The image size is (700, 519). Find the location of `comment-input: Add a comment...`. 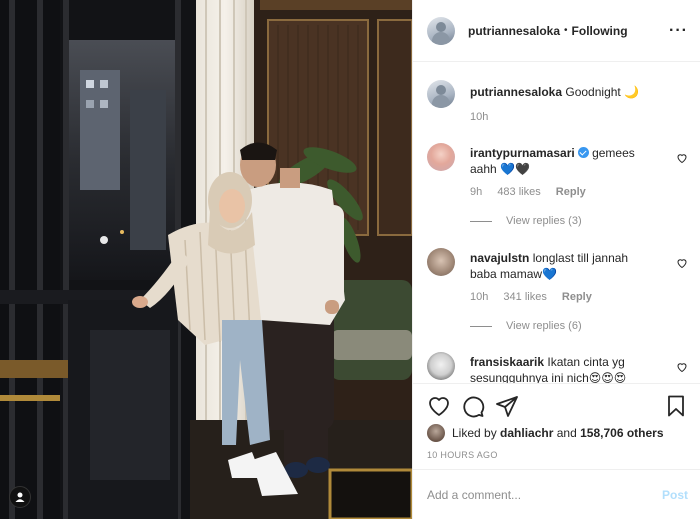

comment-input: Add a comment... is located at coordinates (544, 495).